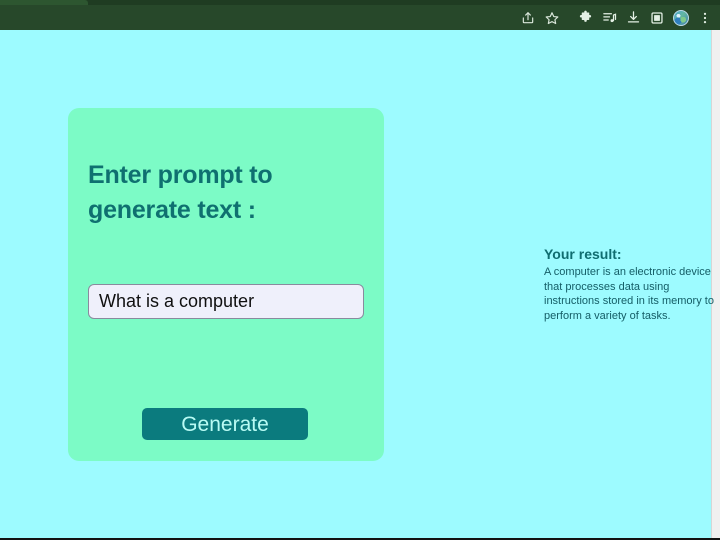 Image resolution: width=720 pixels, height=540 pixels. Describe the element at coordinates (552, 18) in the screenshot. I see `bookmark-star-icon` at that location.